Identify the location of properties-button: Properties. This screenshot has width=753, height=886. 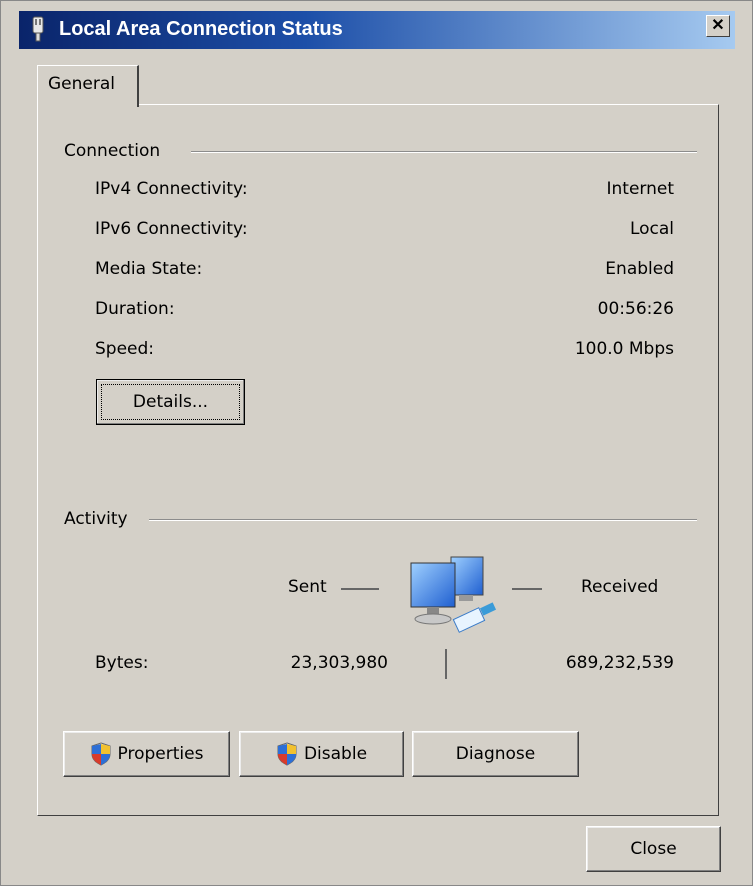
(146, 754).